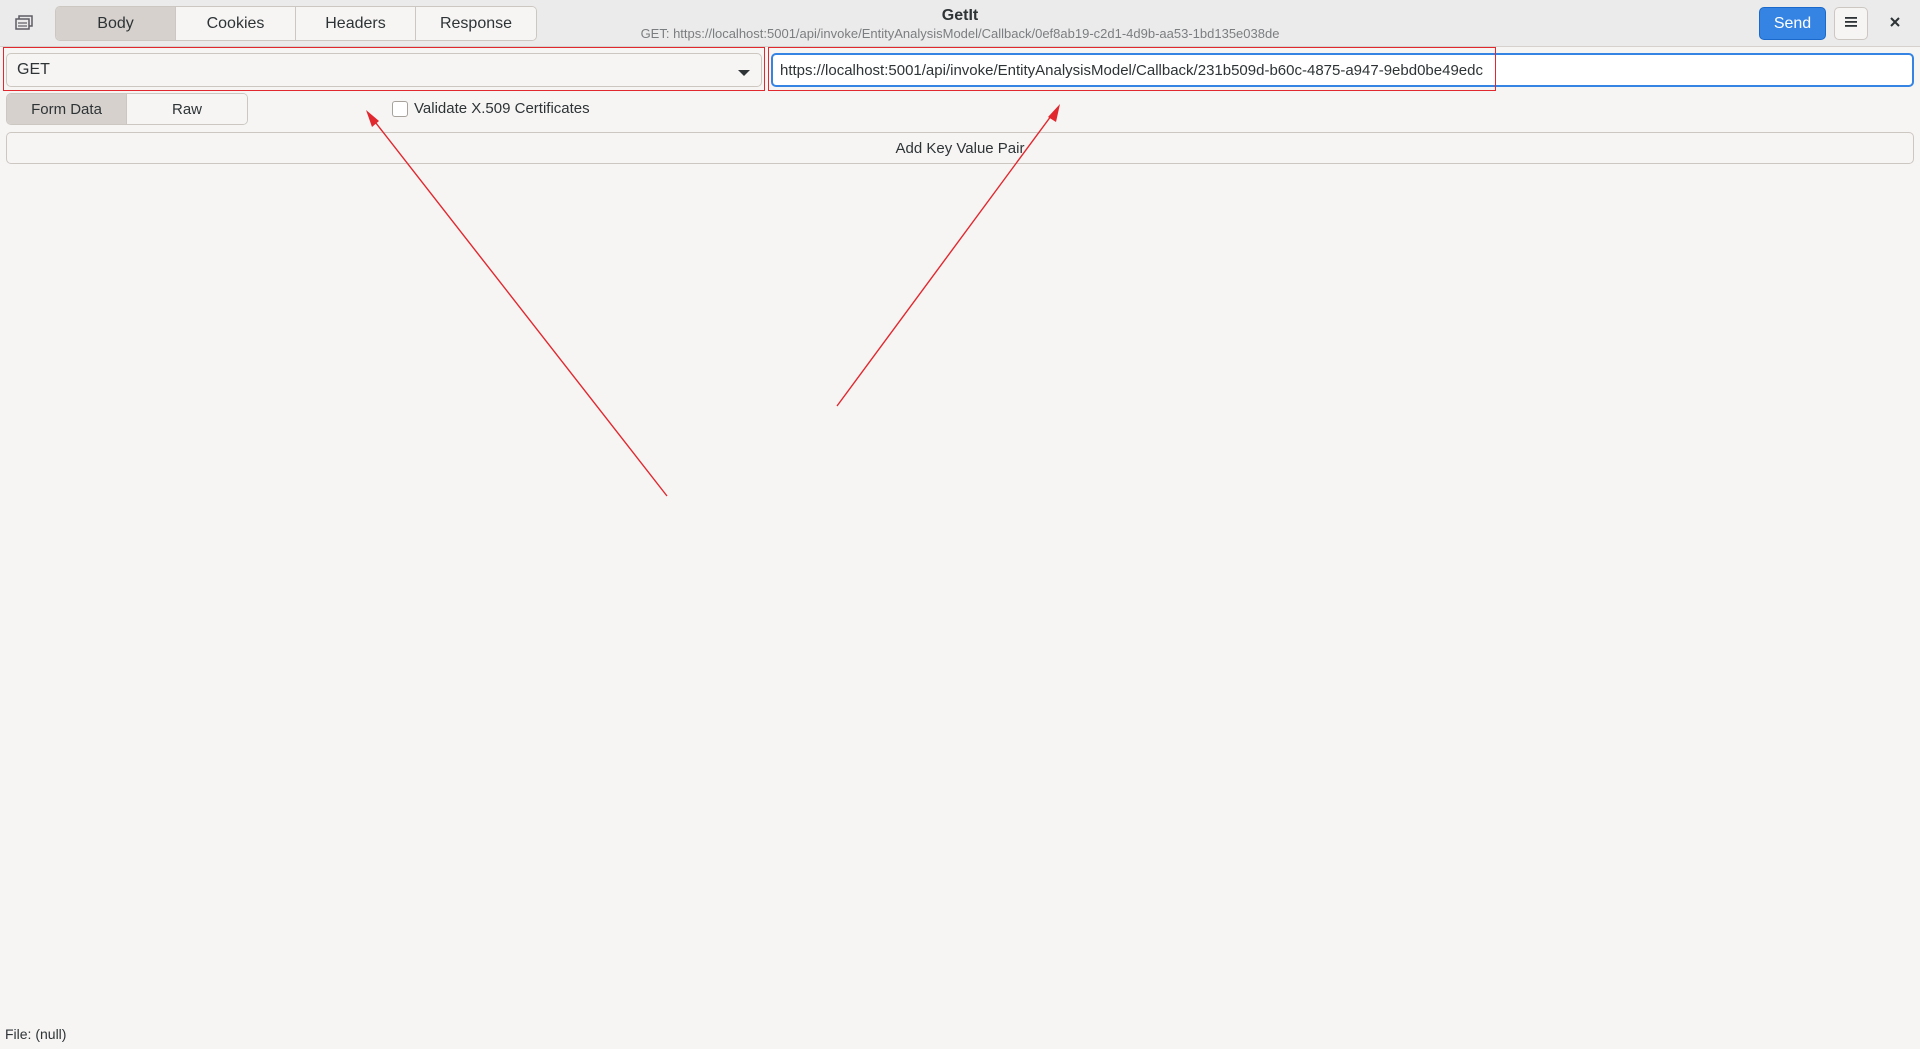  I want to click on menu-button, so click(1851, 23).